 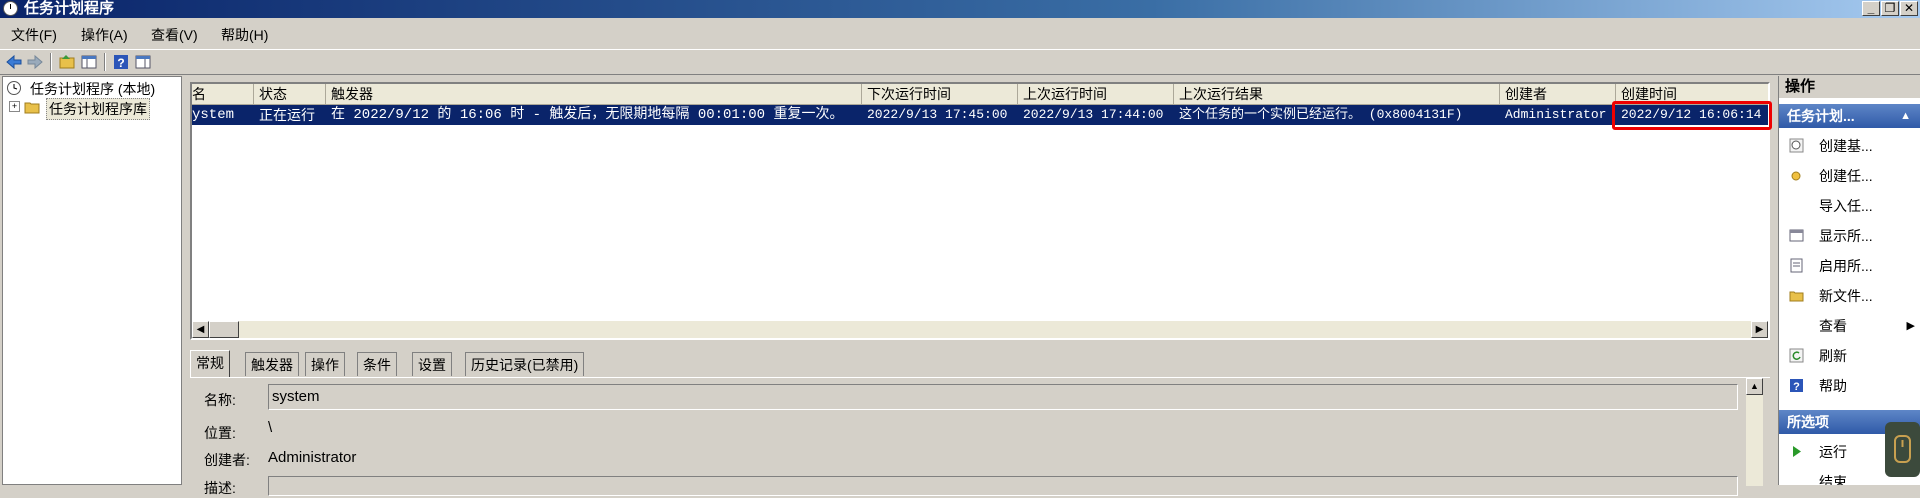 I want to click on location-value: \, so click(x=270, y=427).